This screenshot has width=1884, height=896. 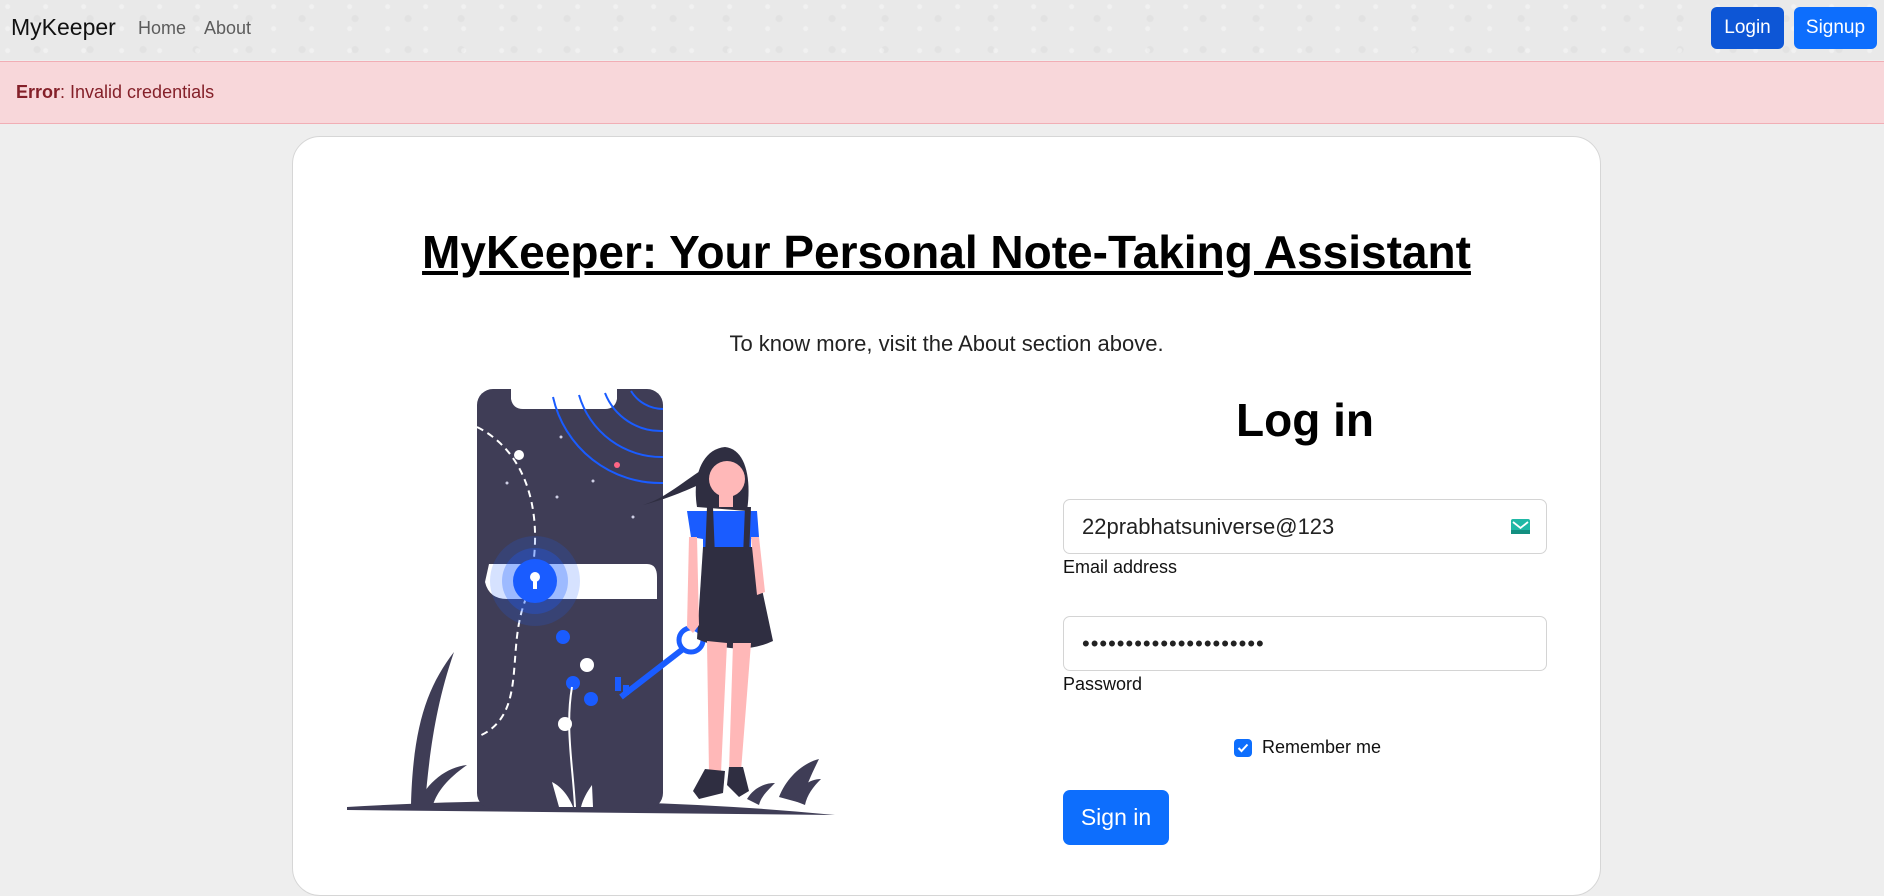 What do you see at coordinates (1305, 420) in the screenshot?
I see `login-form-title: Log in` at bounding box center [1305, 420].